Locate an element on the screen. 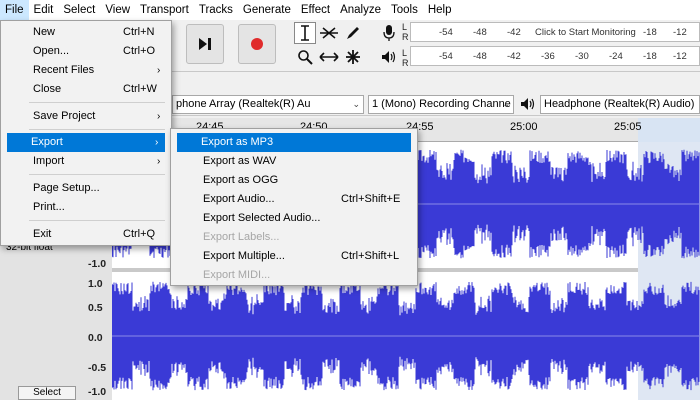 Image resolution: width=700 pixels, height=400 pixels. menu-tracks: Tracks is located at coordinates (216, 10).